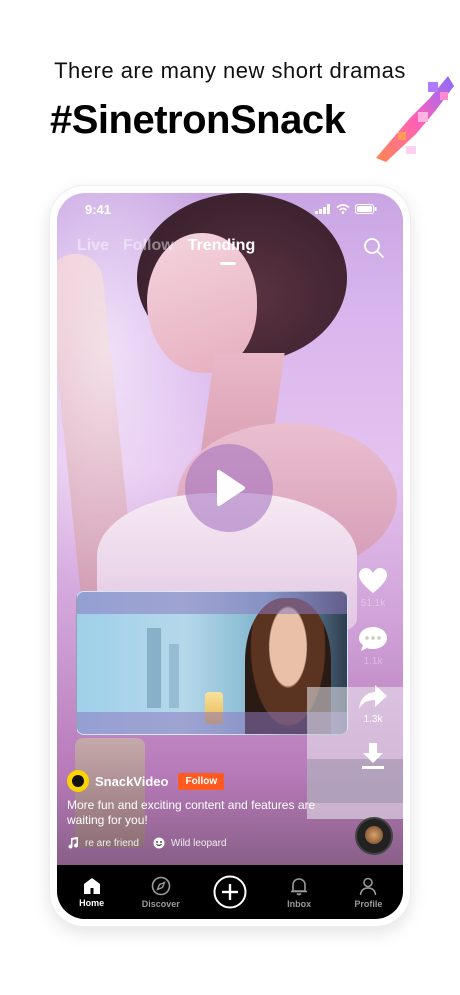 This screenshot has height=995, width=460. I want to click on battery-icon, so click(366, 209).